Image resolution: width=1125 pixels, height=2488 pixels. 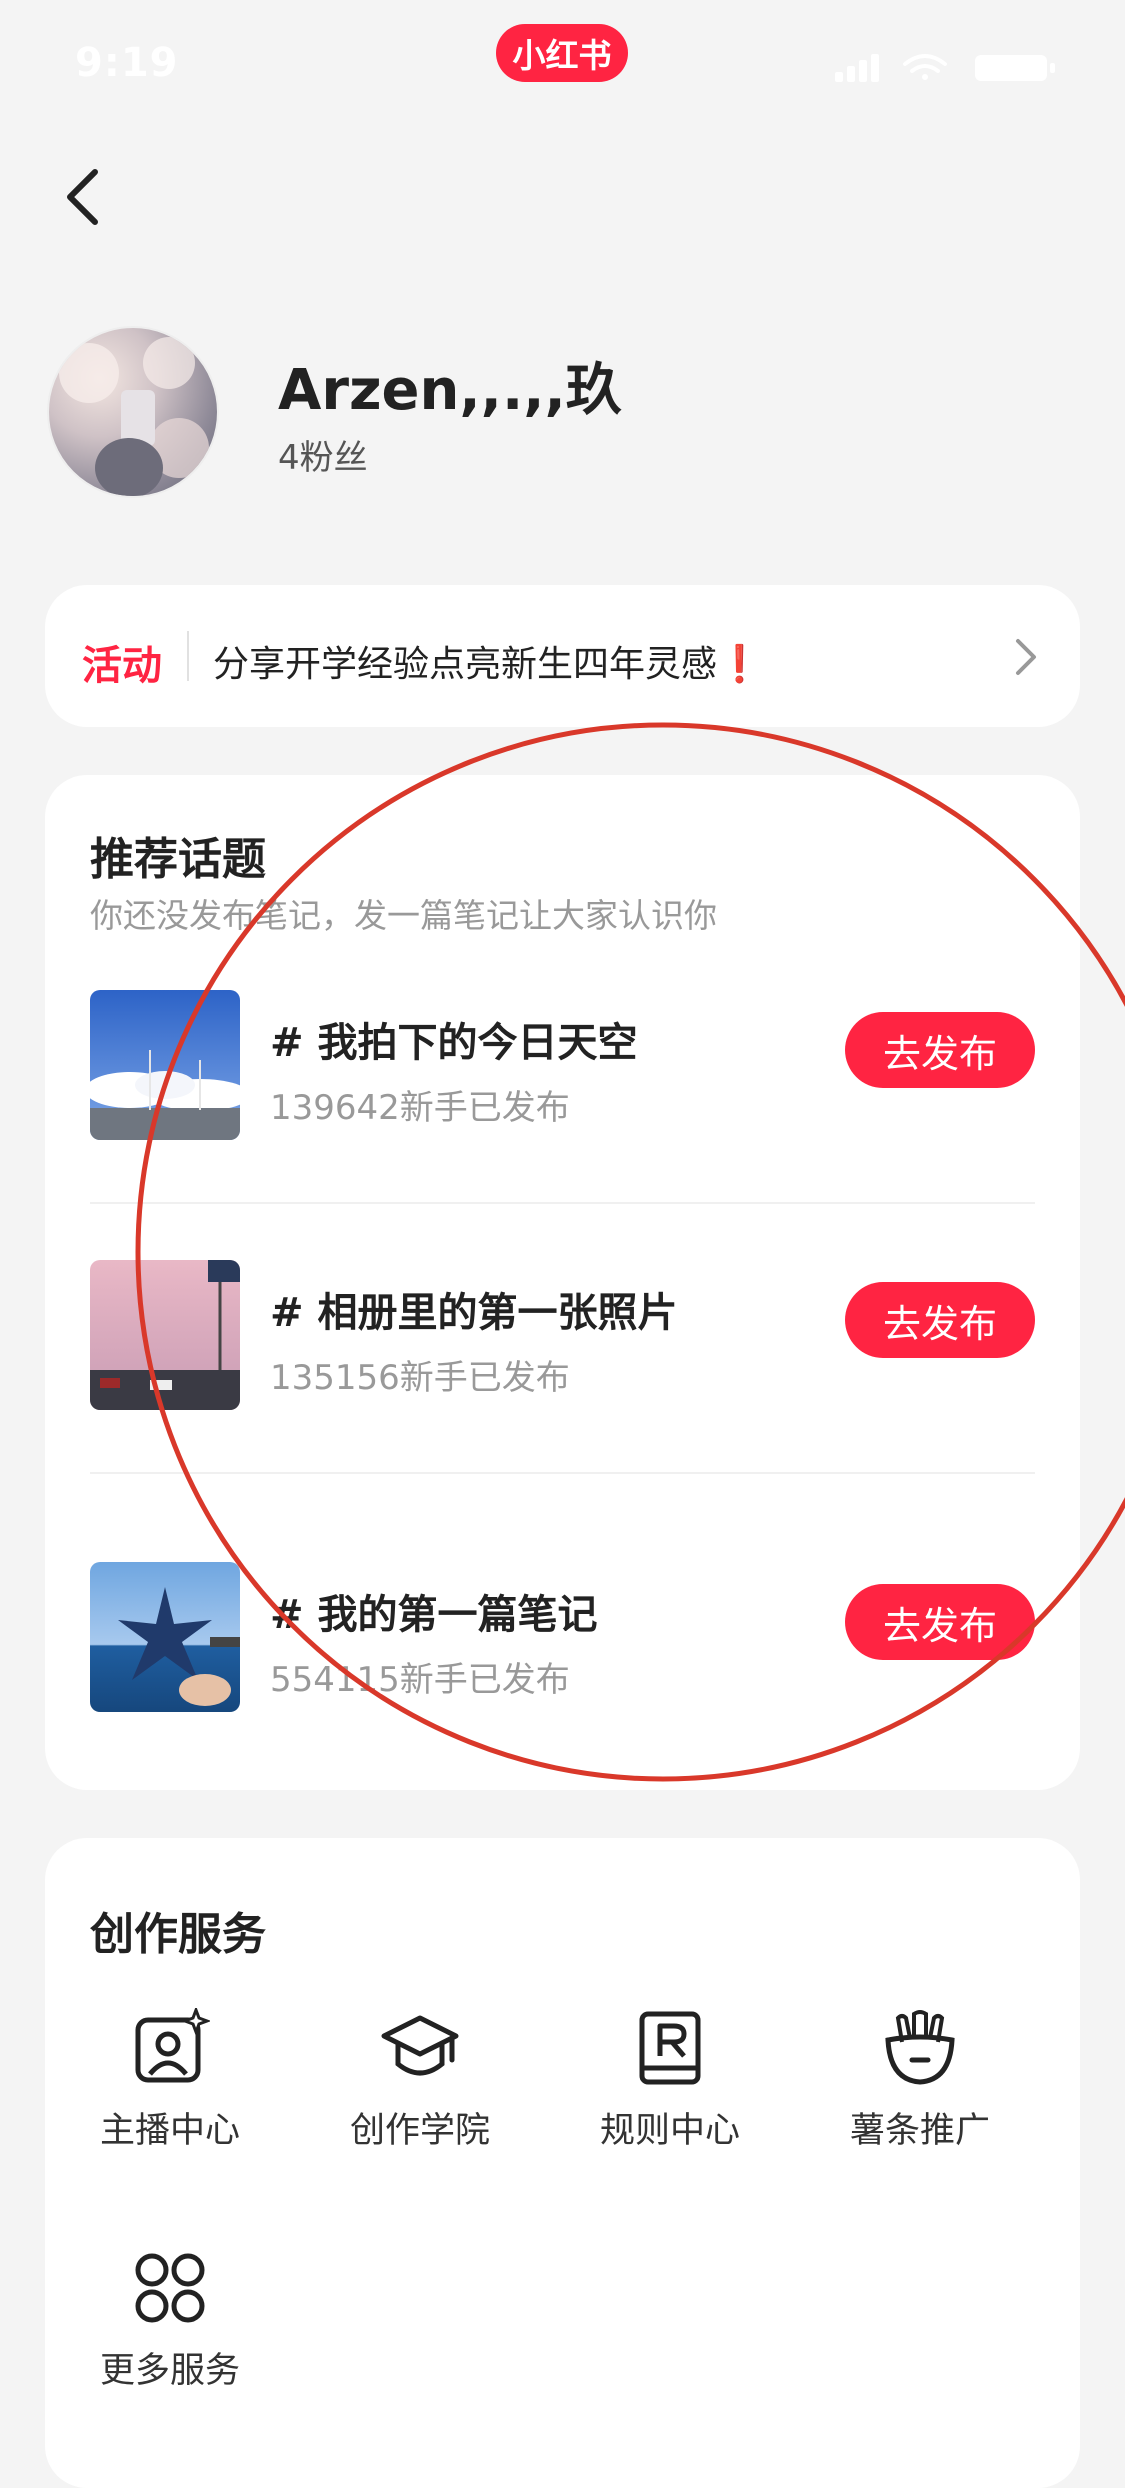 What do you see at coordinates (420, 2045) in the screenshot?
I see `graduation-cap-icon` at bounding box center [420, 2045].